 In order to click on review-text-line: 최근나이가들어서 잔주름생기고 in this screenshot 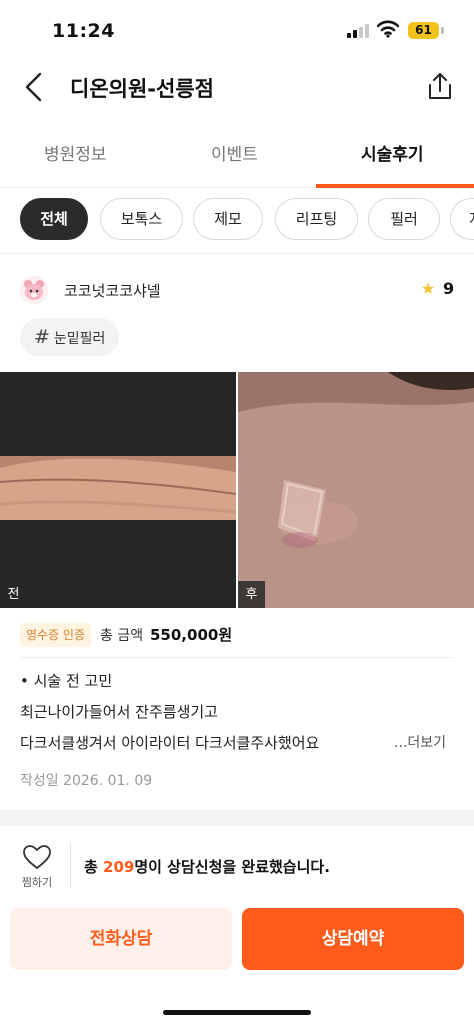, I will do `click(119, 712)`.